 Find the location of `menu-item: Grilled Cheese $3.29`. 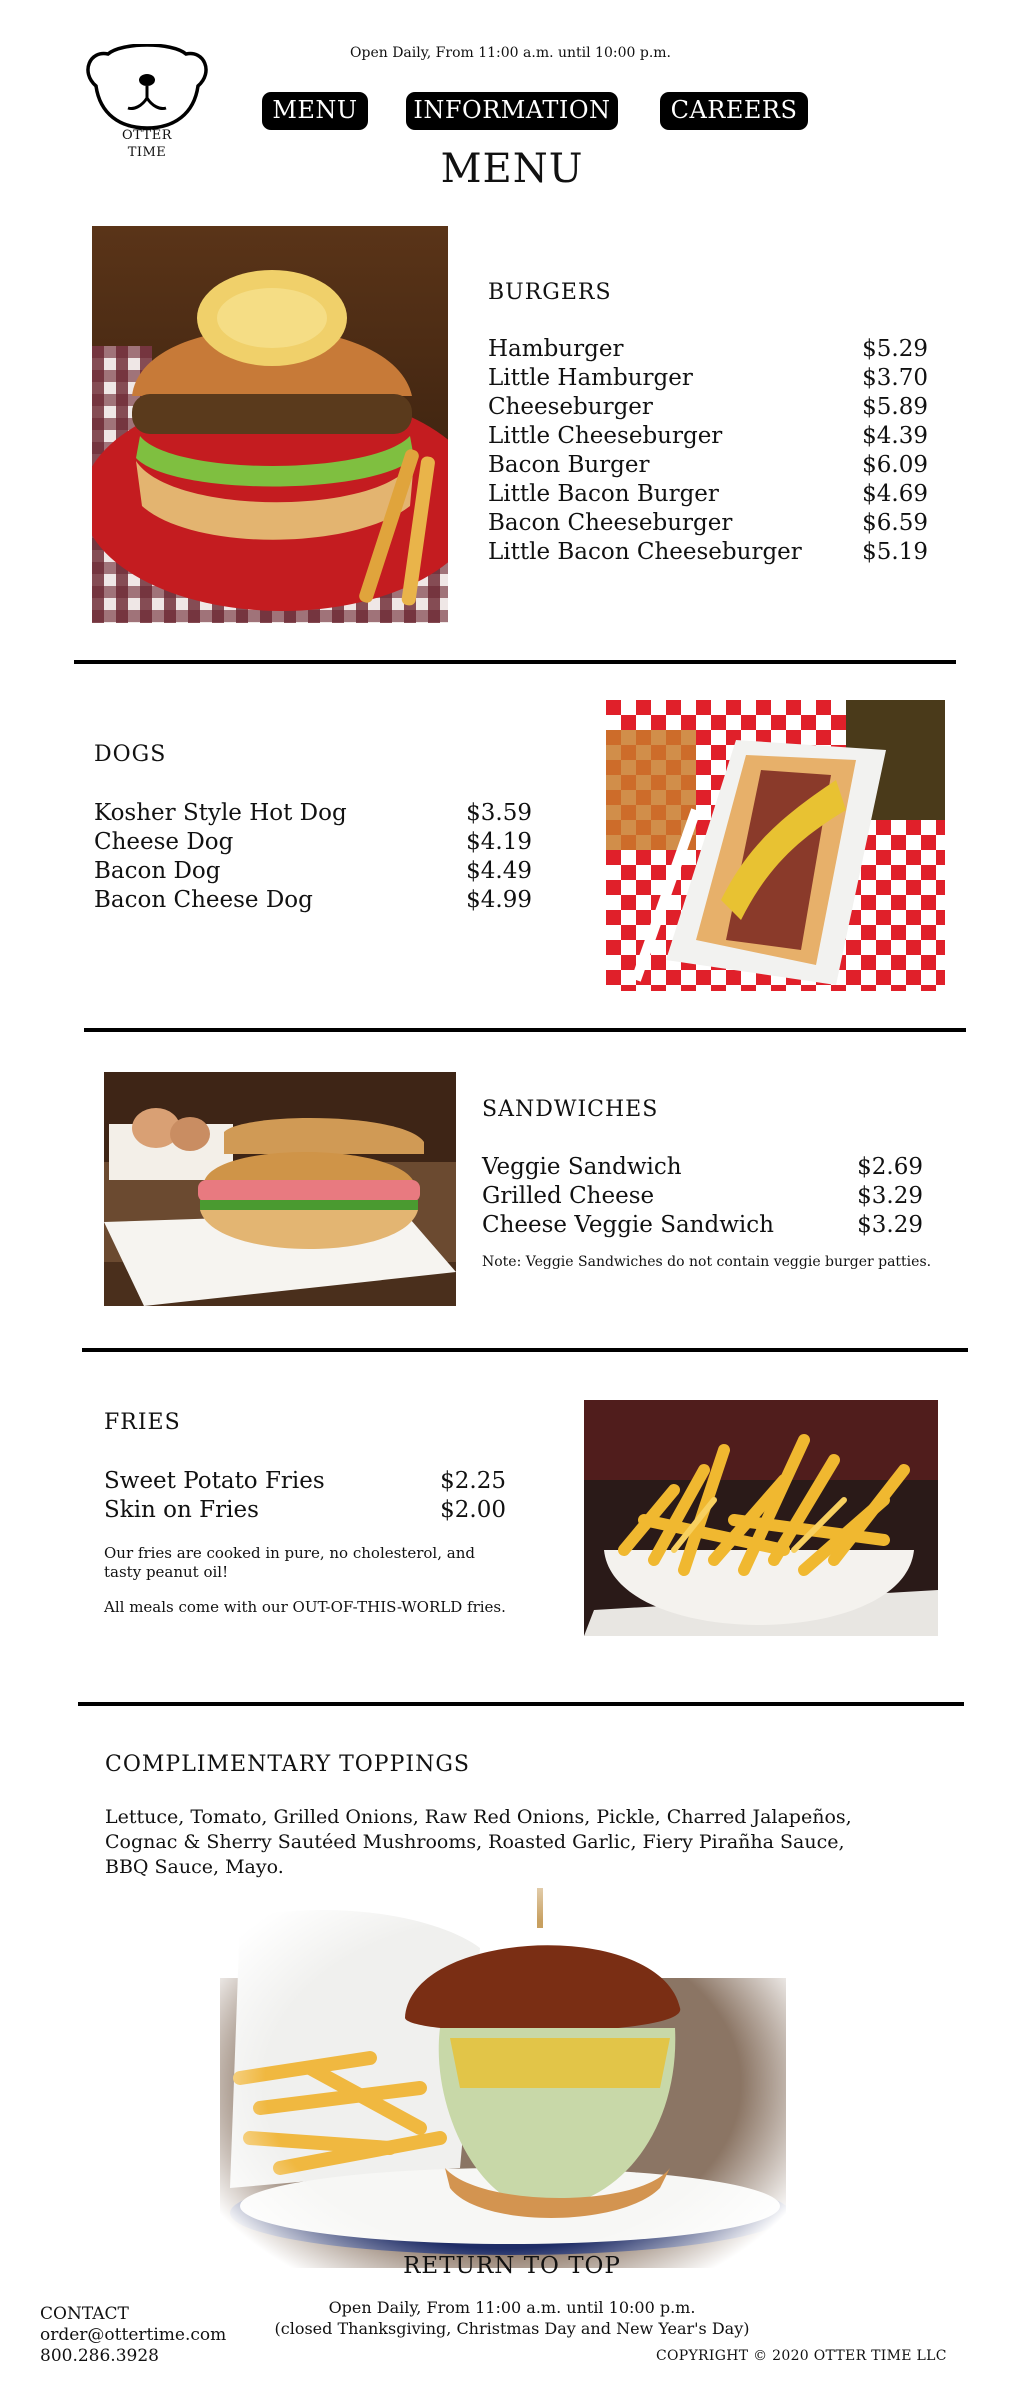

menu-item: Grilled Cheese $3.29 is located at coordinates (702, 1196).